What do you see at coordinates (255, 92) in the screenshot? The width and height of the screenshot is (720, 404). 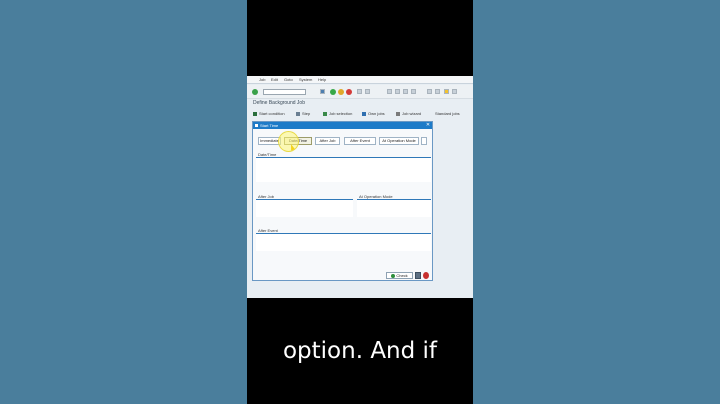 I see `enter-icon` at bounding box center [255, 92].